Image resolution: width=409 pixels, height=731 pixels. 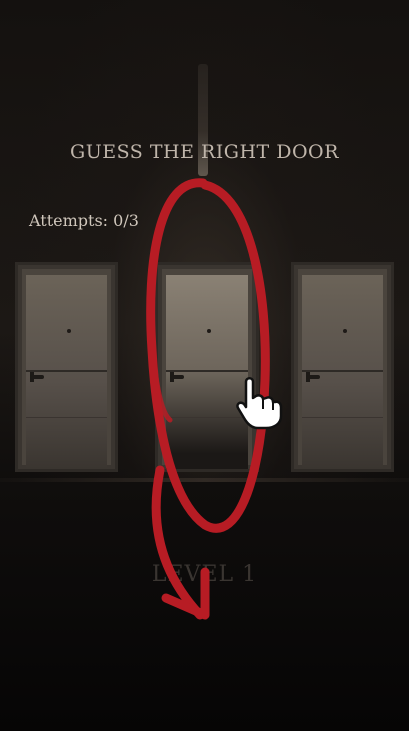 I want to click on red-circle-stroke, so click(x=208, y=355).